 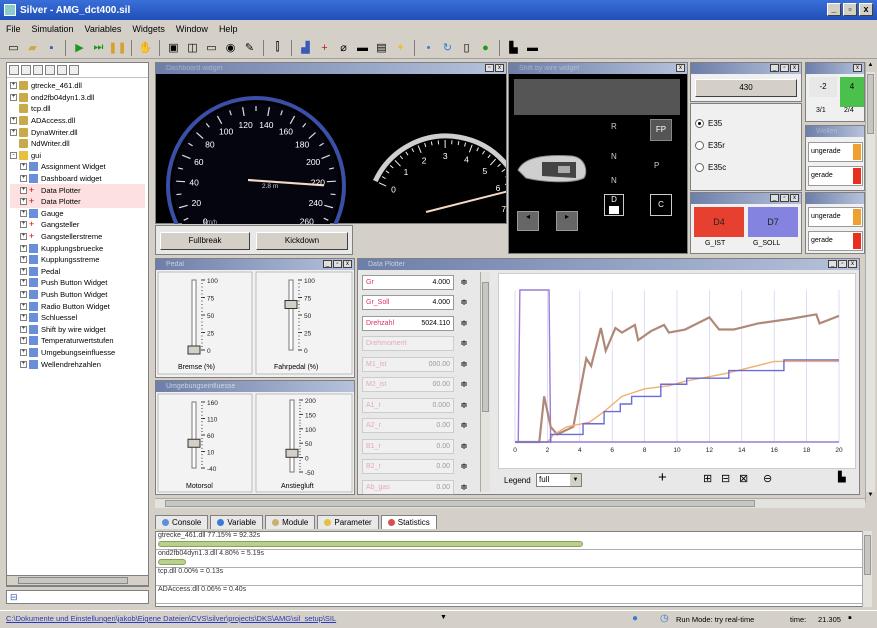 I want to click on tree-list-icon, so click(x=26, y=70).